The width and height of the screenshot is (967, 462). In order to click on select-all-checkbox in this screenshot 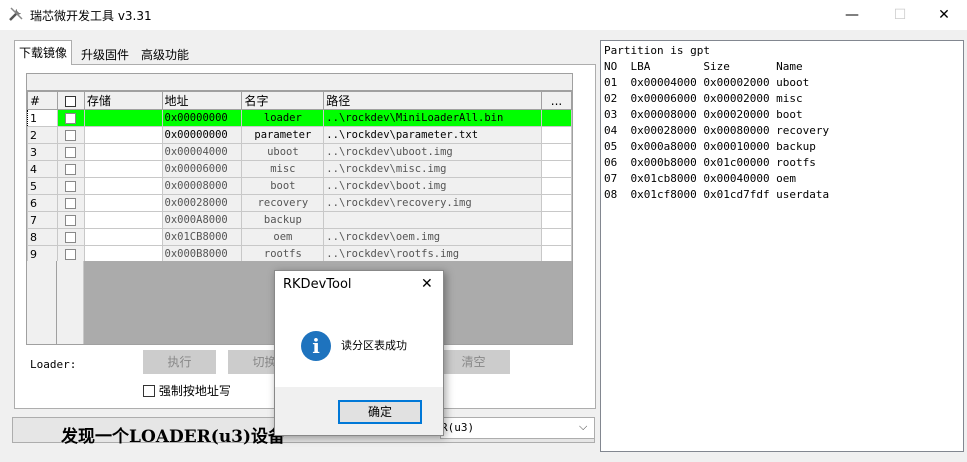, I will do `click(71, 101)`.